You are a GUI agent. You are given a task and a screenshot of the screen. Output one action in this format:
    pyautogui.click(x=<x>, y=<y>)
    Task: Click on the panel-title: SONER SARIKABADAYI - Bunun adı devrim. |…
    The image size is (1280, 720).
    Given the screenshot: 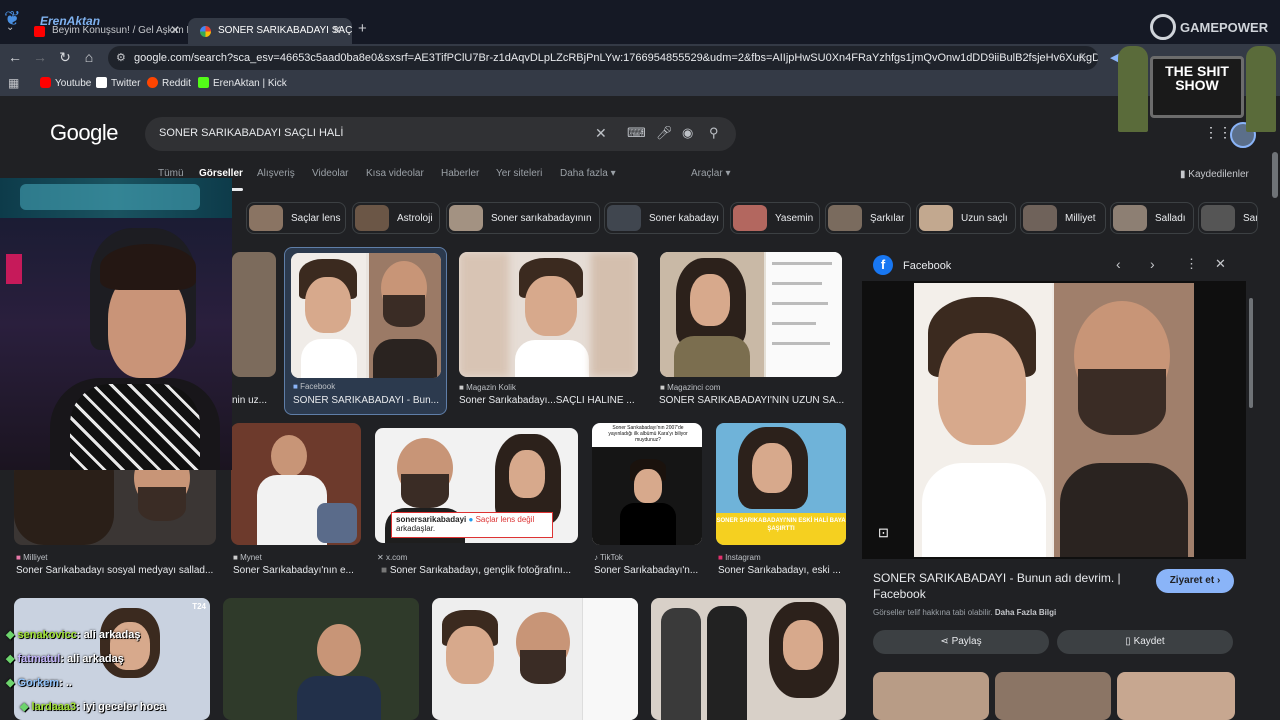 What is the action you would take?
    pyautogui.click(x=1003, y=586)
    